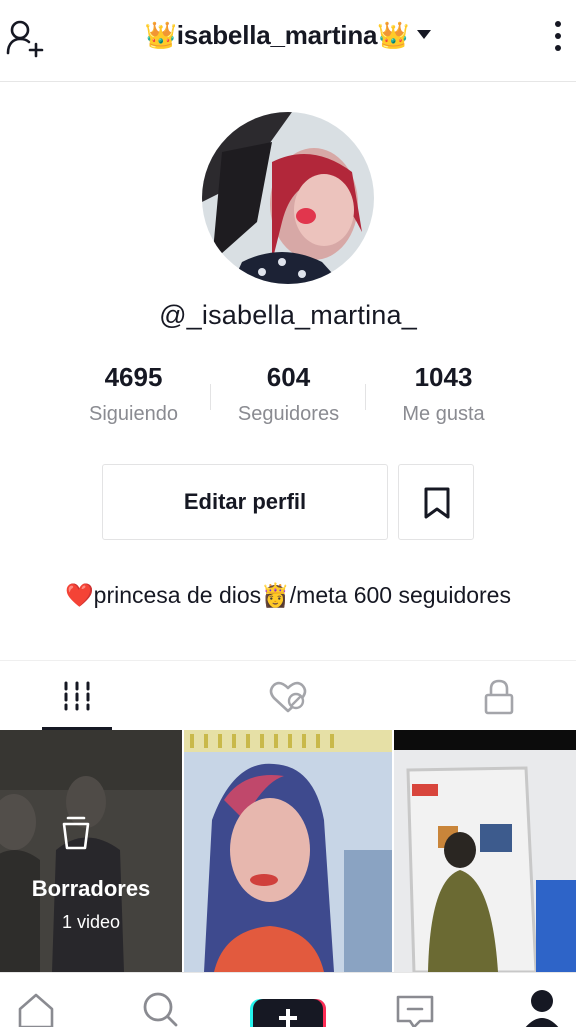  What do you see at coordinates (288, 1007) in the screenshot?
I see `create-plus-icon` at bounding box center [288, 1007].